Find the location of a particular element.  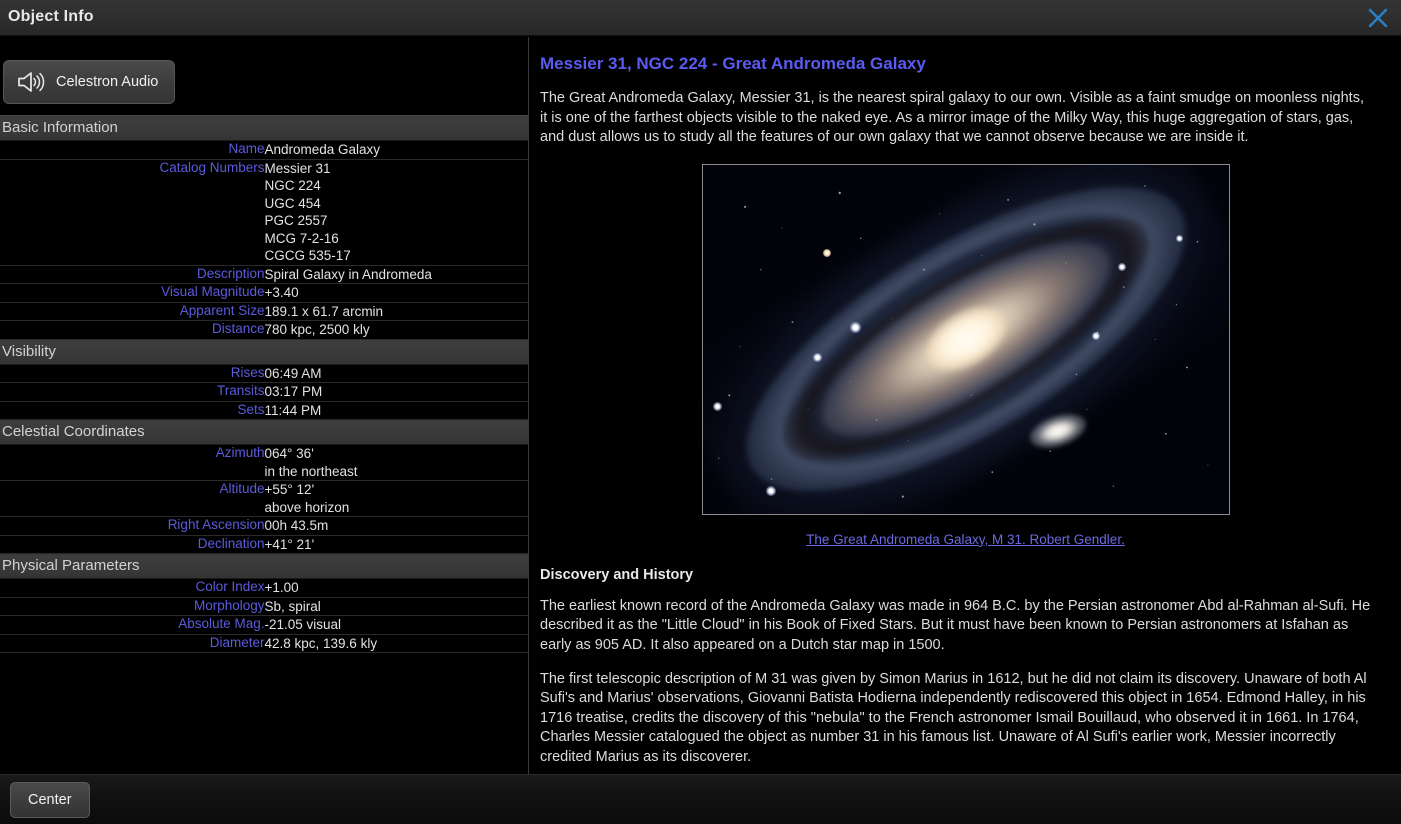

table-row: Altitude +55° 12' above horizon is located at coordinates (264, 498).